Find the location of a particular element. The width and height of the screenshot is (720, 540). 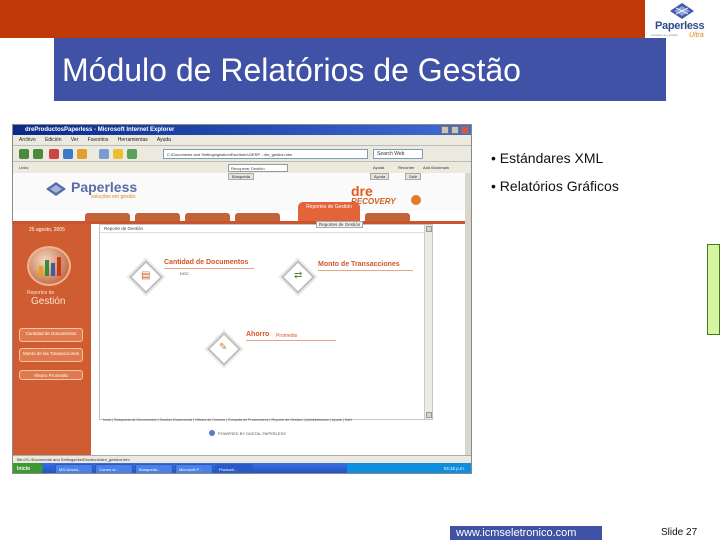

site-url: www.icmseletronico.com is located at coordinates (516, 533).